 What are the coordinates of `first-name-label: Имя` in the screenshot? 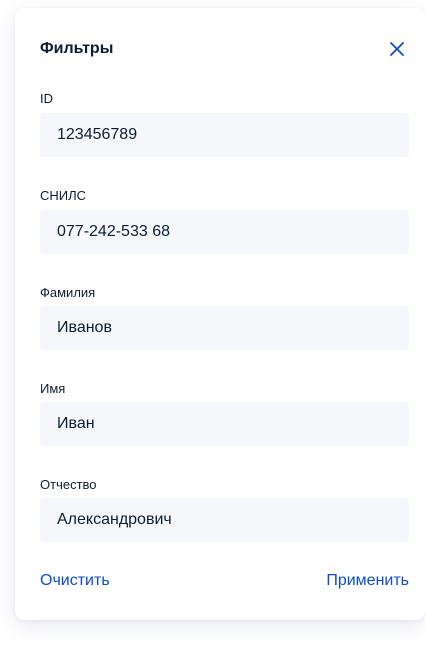 It's located at (53, 388).